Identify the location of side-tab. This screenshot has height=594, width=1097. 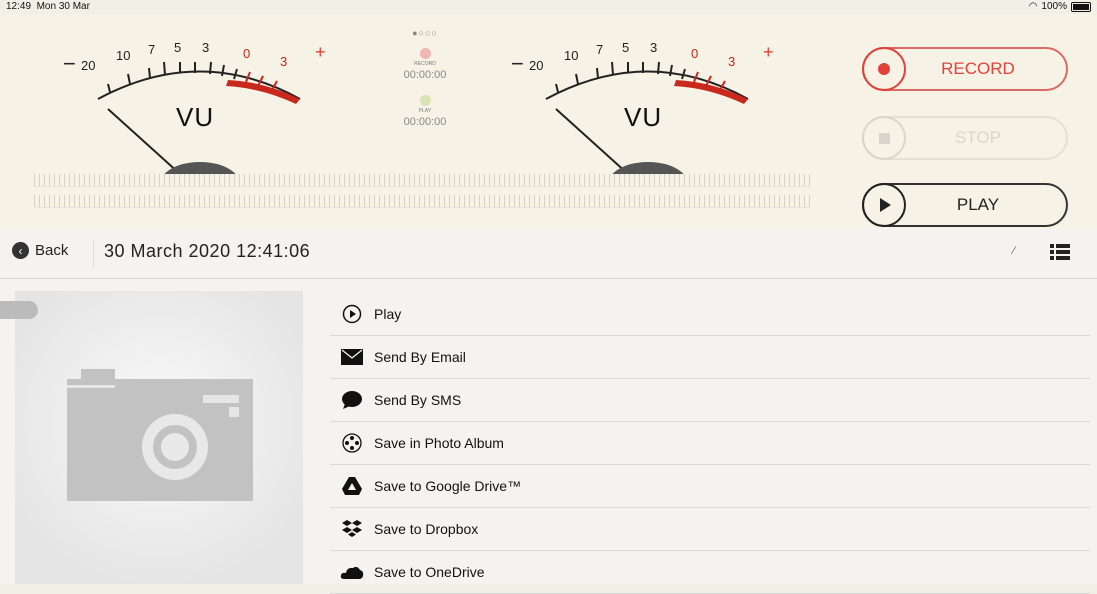
(19, 310).